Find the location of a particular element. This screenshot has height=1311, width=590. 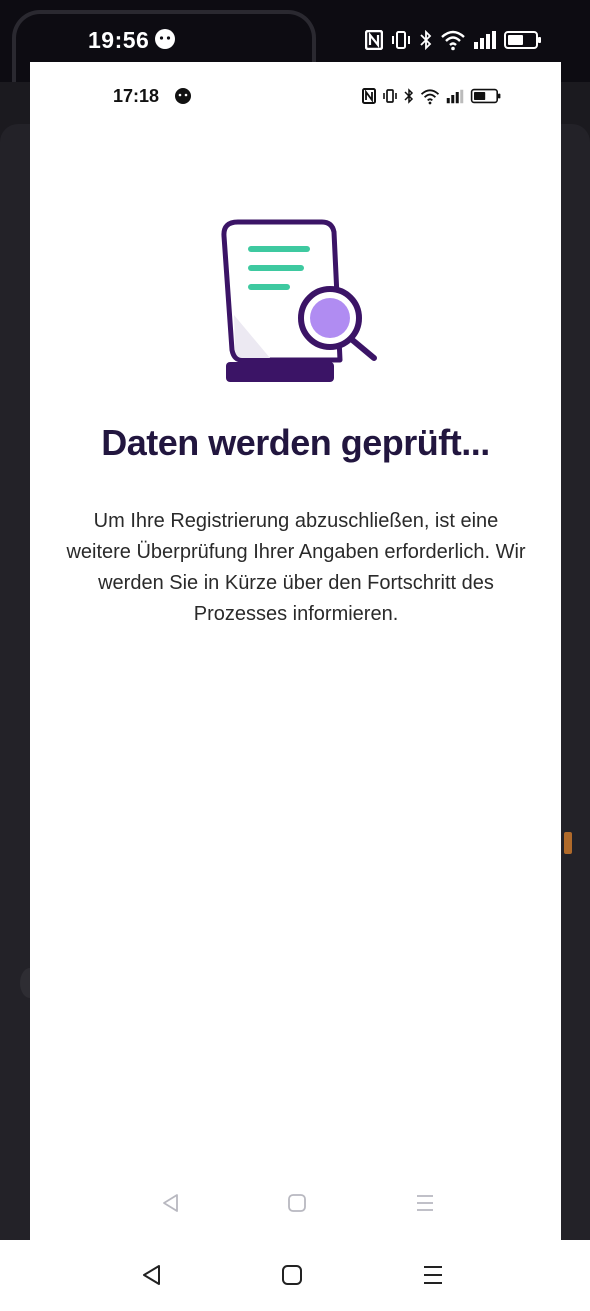

notification-dot-icon is located at coordinates (183, 96).